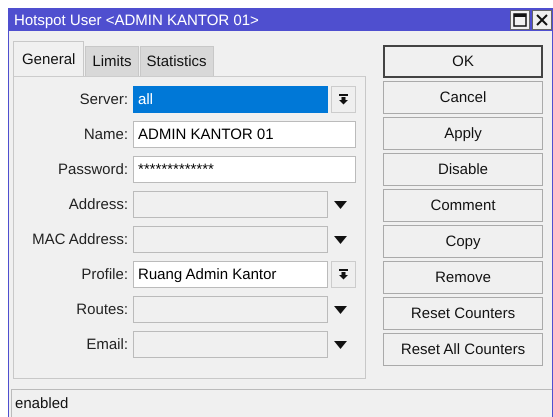  I want to click on dialog-button: Reset All Counters, so click(463, 349).